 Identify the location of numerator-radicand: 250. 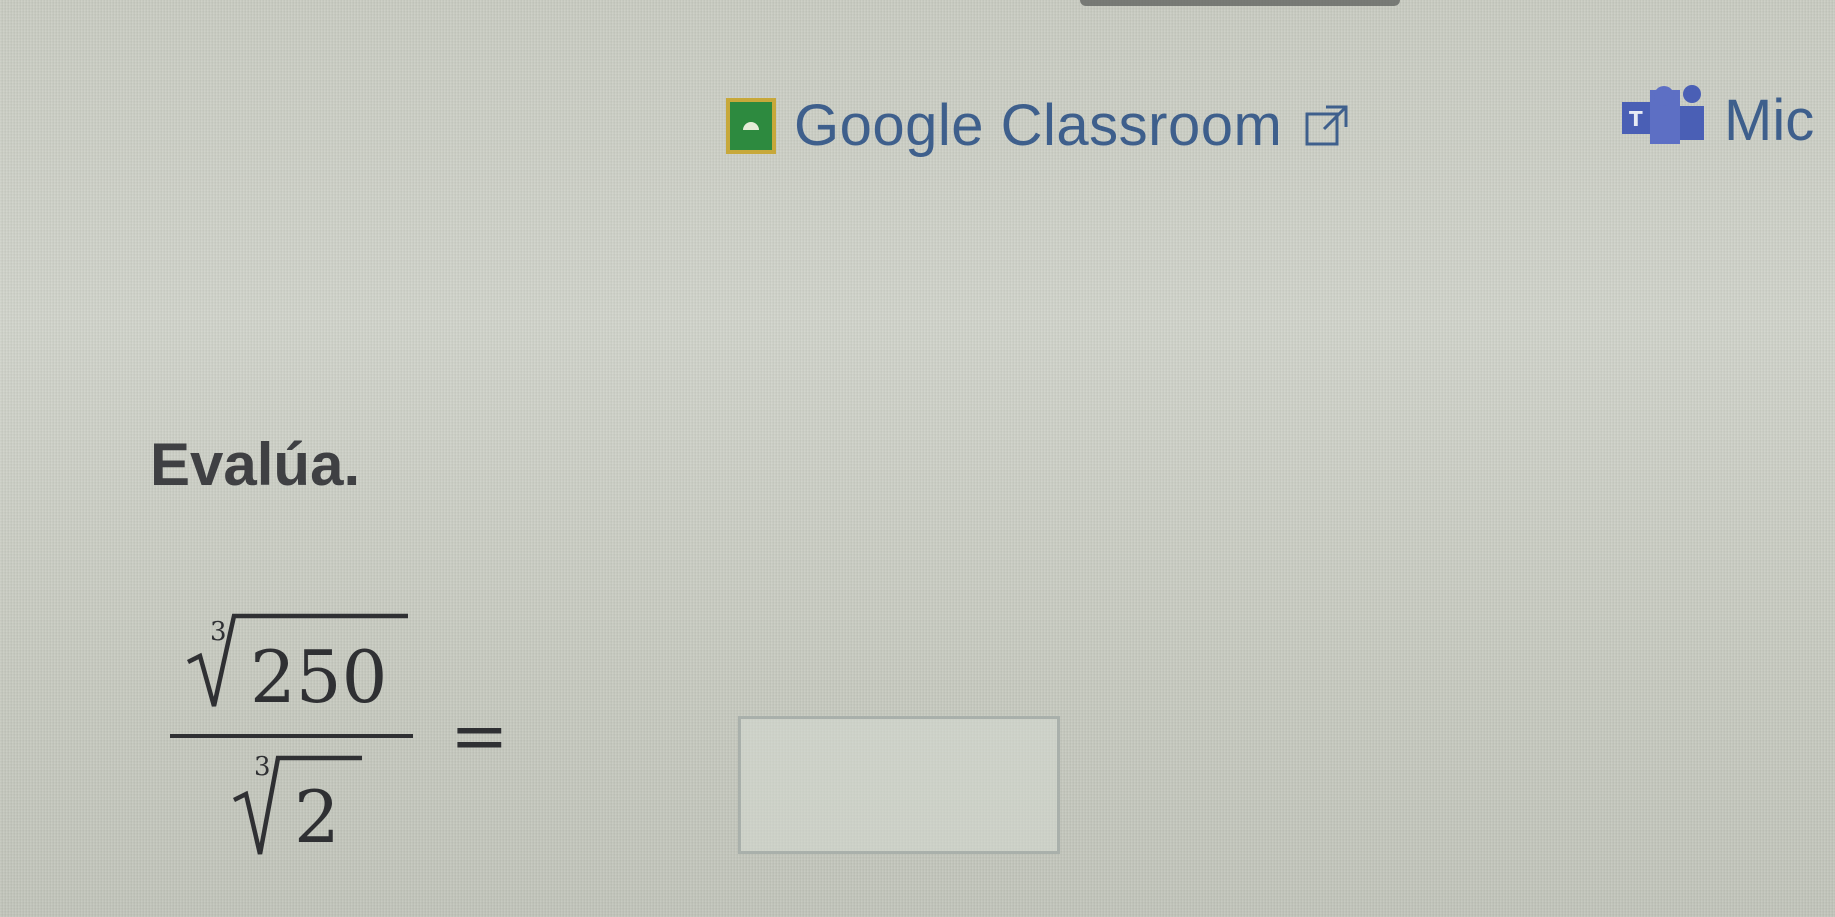
(318, 677).